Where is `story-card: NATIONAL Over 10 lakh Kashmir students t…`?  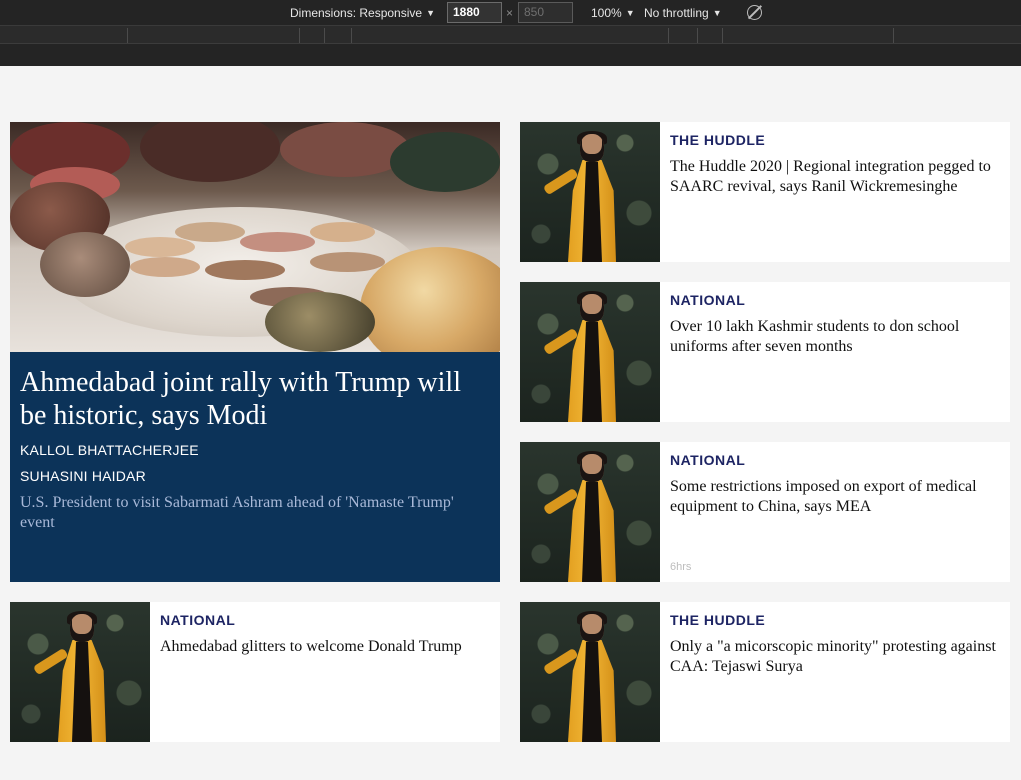 story-card: NATIONAL Over 10 lakh Kashmir students t… is located at coordinates (765, 352).